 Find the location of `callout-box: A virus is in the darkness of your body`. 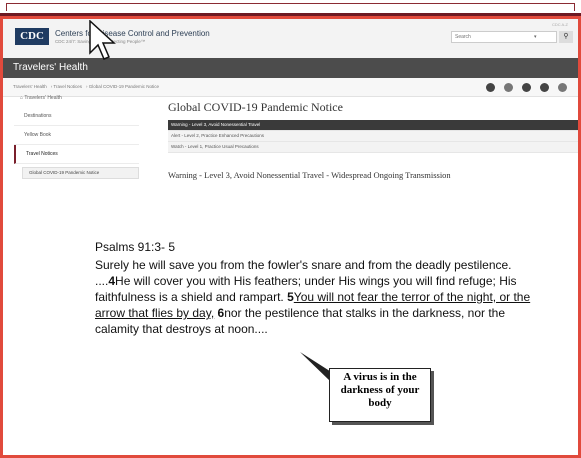

callout-box: A virus is in the darkness of your body is located at coordinates (380, 395).